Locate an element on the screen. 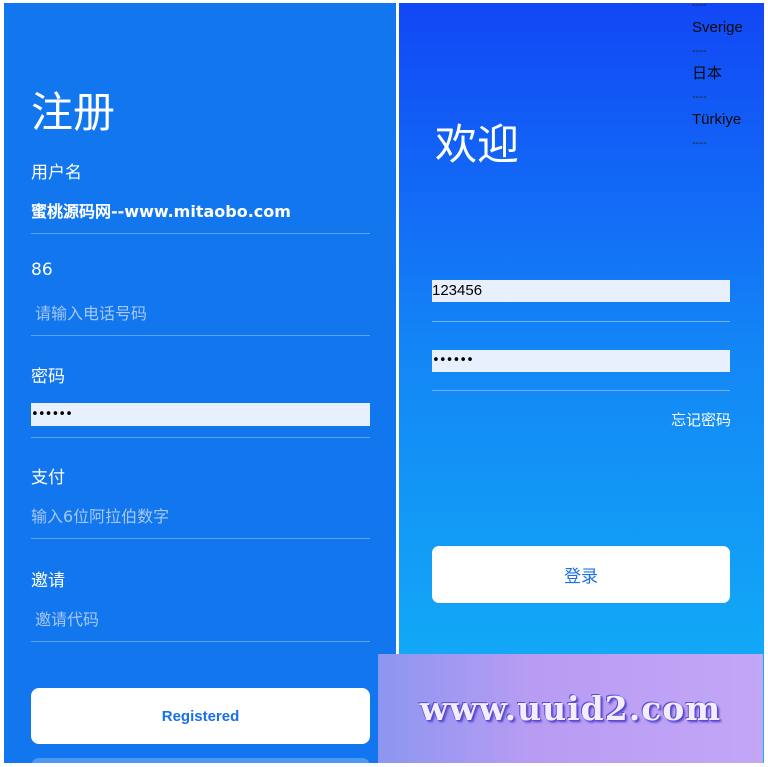  invite-divider is located at coordinates (200, 641).